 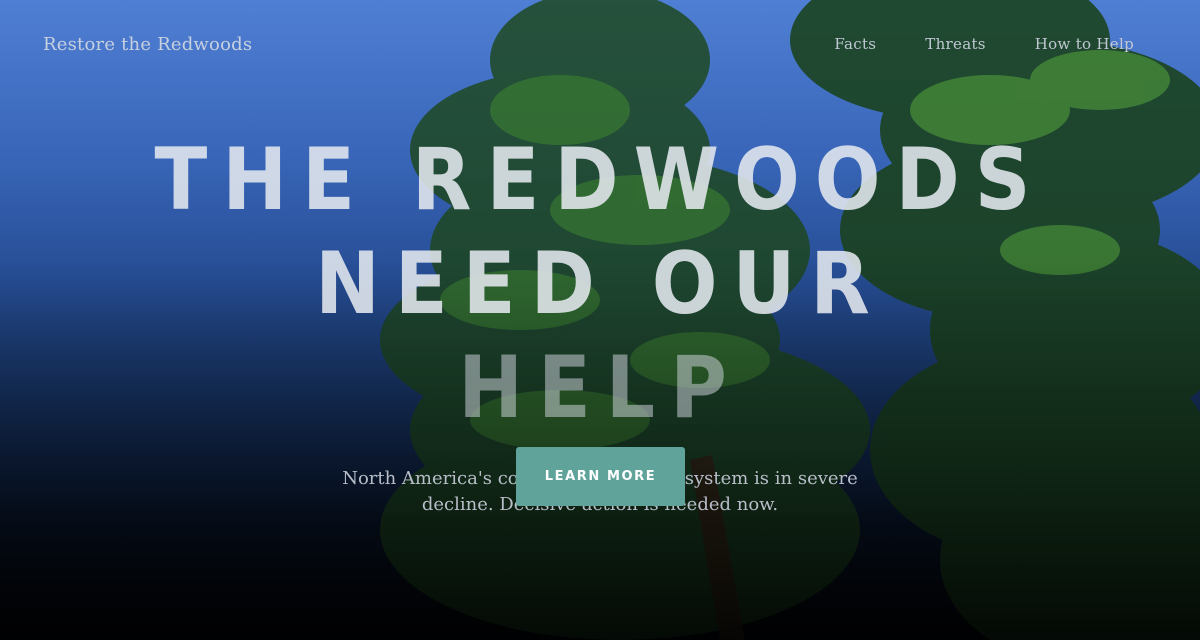 I want to click on nav-links: Facts Threats How to Help, so click(x=984, y=44).